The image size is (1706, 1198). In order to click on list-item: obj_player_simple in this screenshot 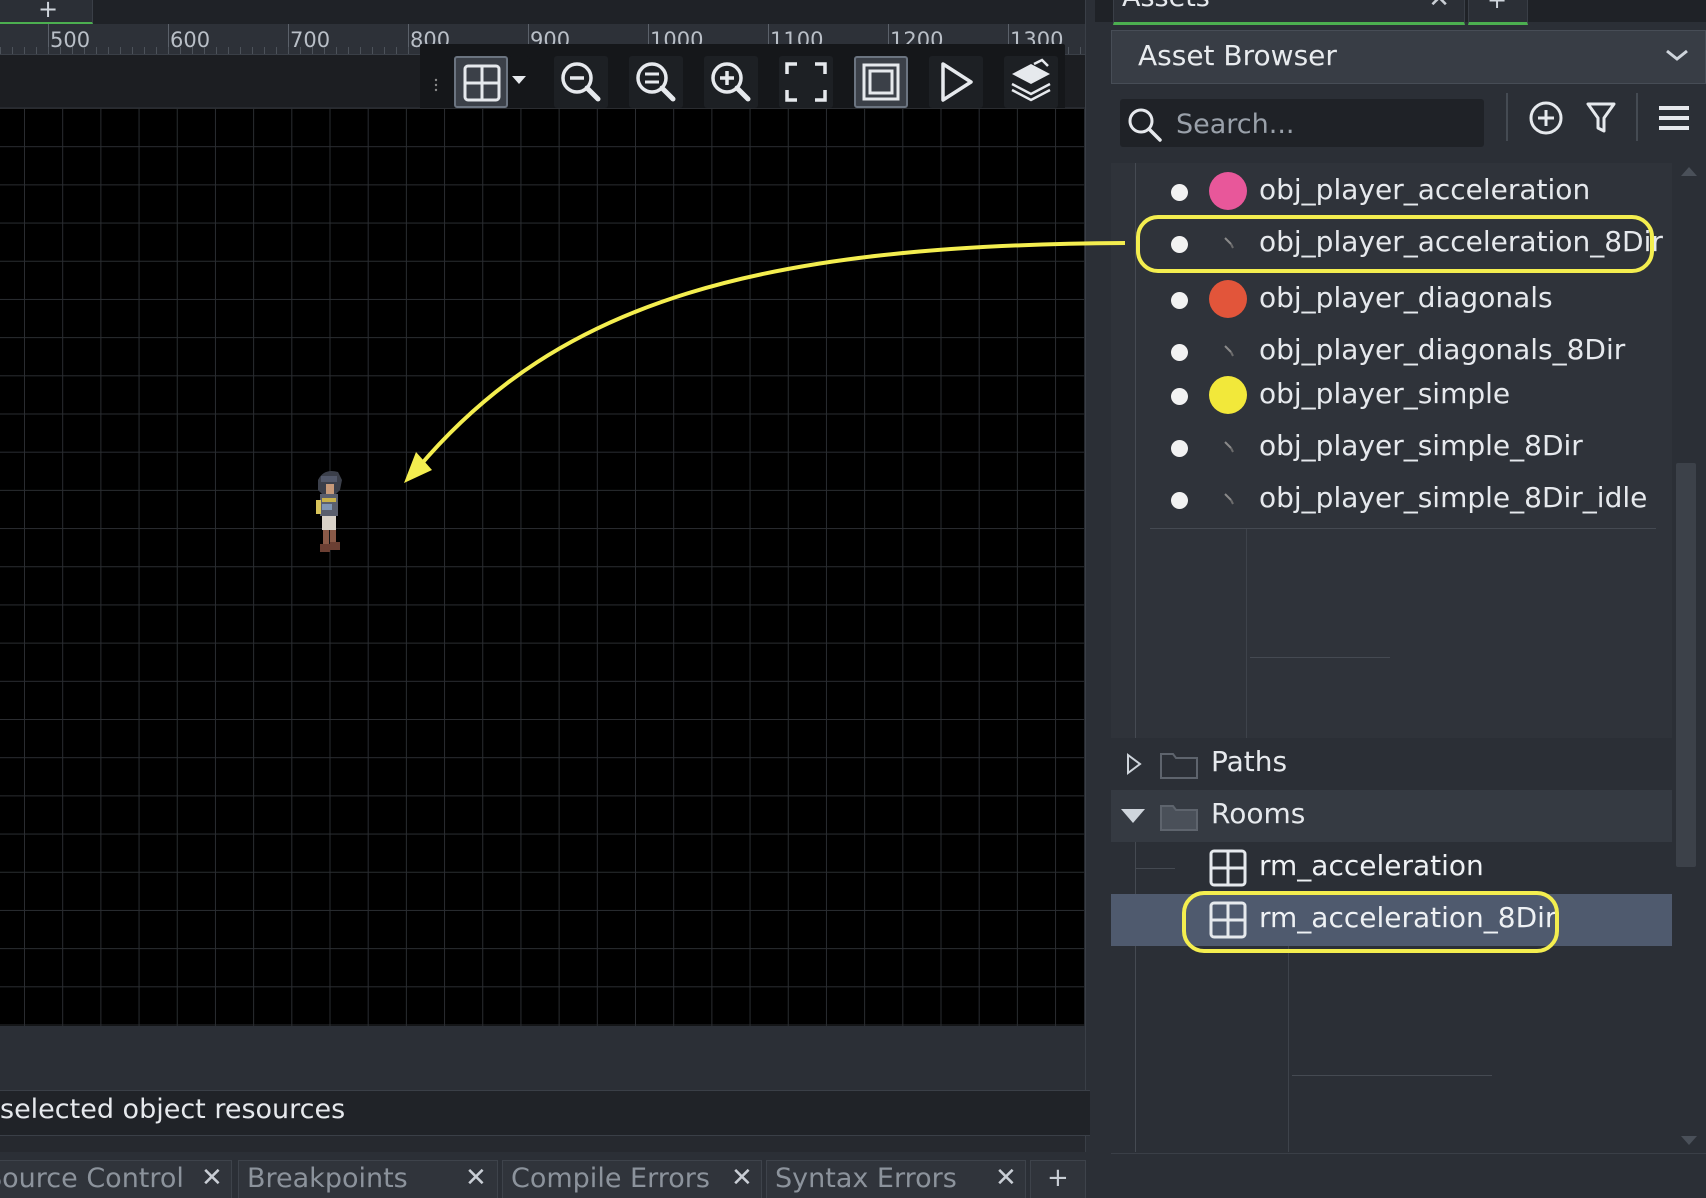, I will do `click(1391, 396)`.